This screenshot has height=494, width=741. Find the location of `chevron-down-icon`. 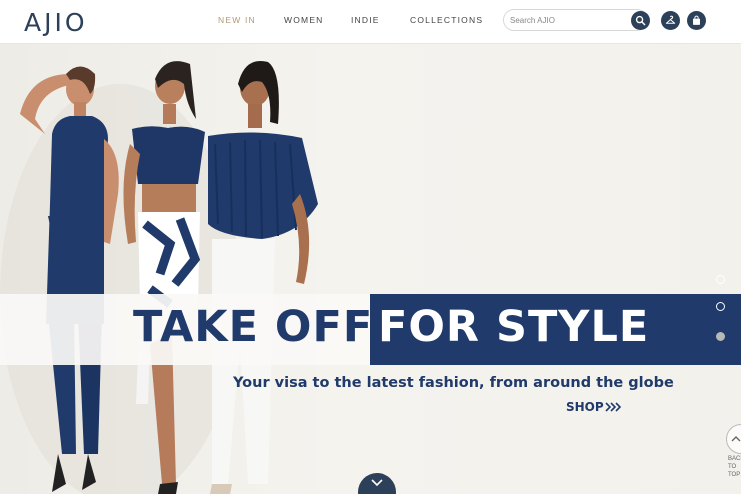

chevron-down-icon is located at coordinates (377, 483).